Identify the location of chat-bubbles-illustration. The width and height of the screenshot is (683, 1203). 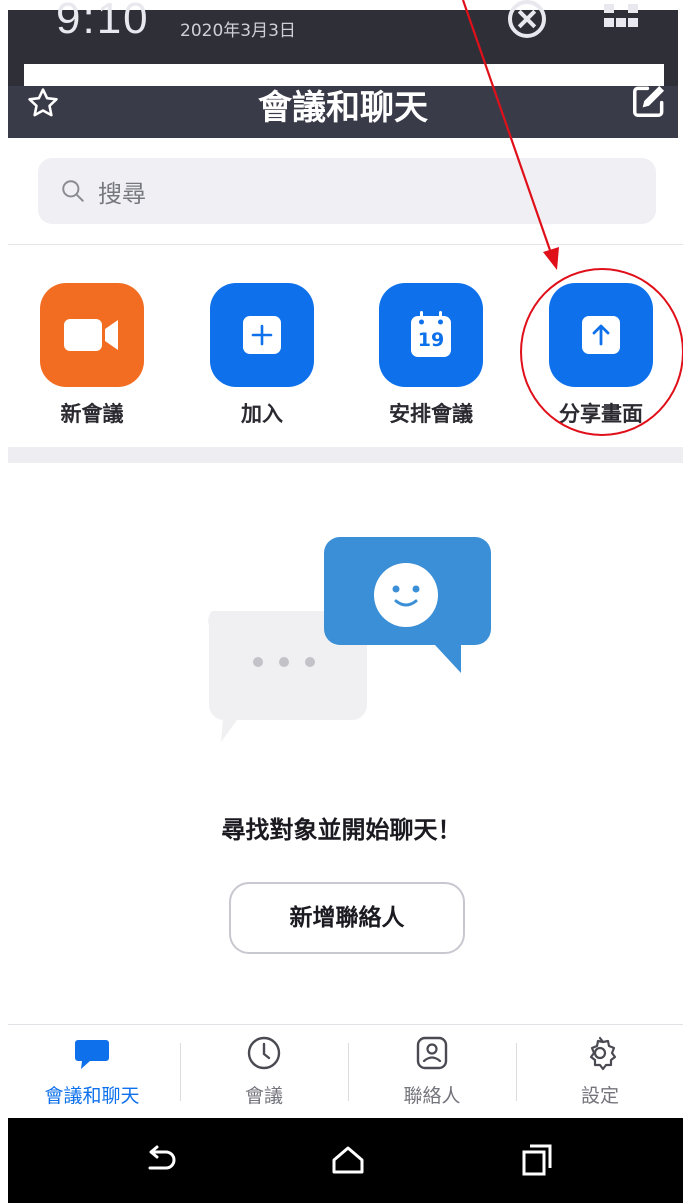
(349, 639).